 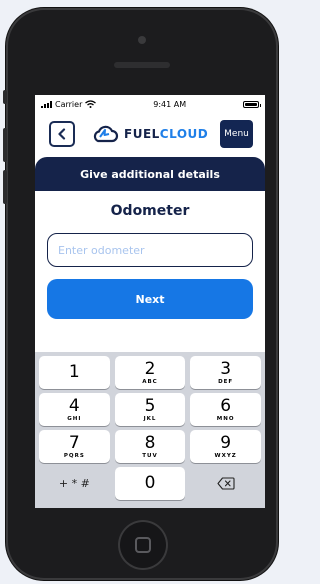 I want to click on key-symbols: + * #, so click(x=74, y=483).